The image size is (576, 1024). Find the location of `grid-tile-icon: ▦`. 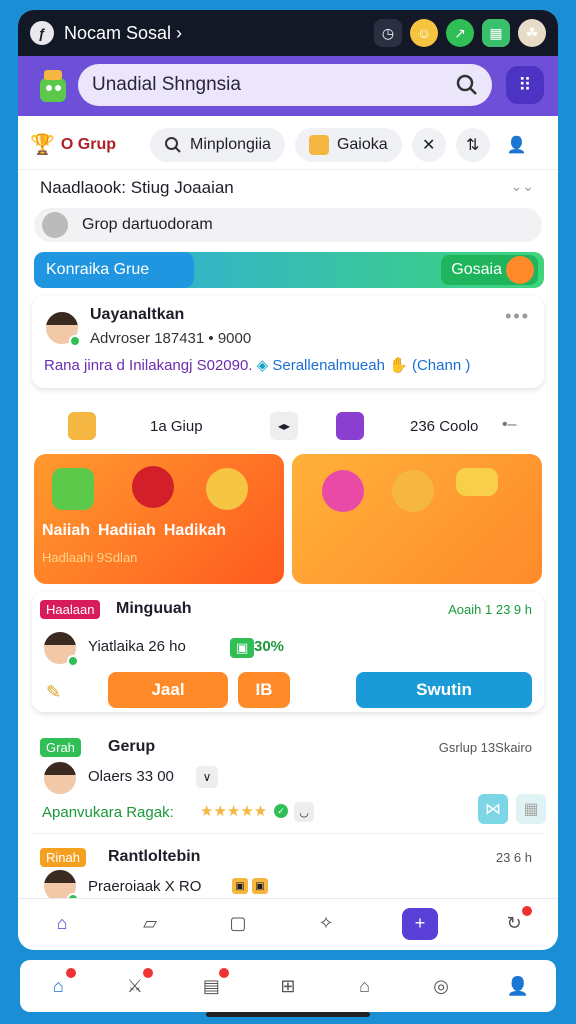

grid-tile-icon: ▦ is located at coordinates (531, 809).